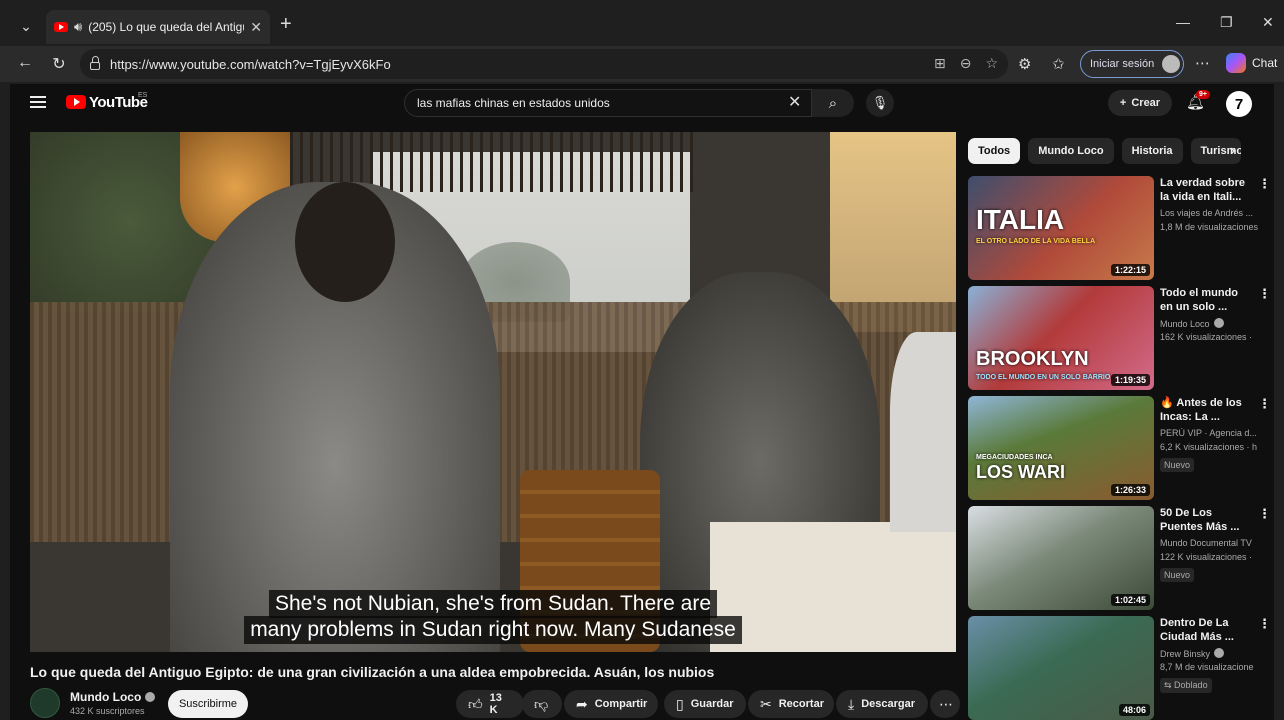 The image size is (1284, 720). What do you see at coordinates (1061, 448) in the screenshot?
I see `video-thumbnail: MEGACIUDADES INCA LOS WARI 1:26:33` at bounding box center [1061, 448].